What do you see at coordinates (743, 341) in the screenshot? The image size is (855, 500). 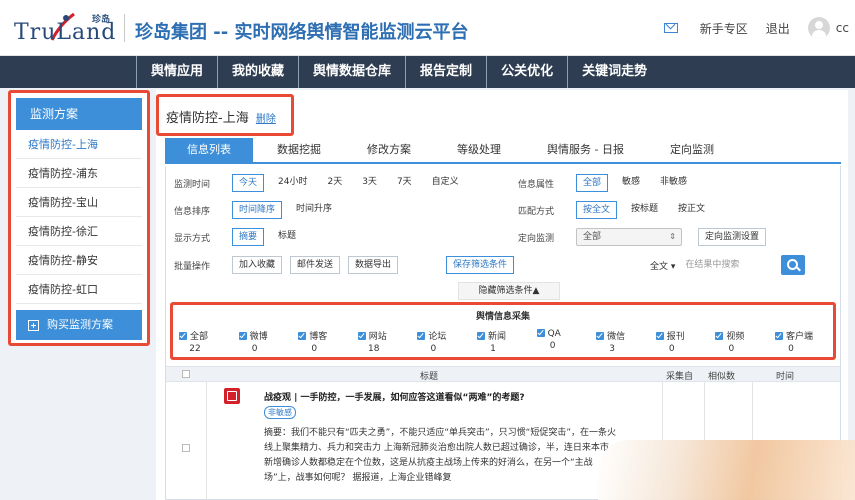 I see `source-video: 视频 0` at bounding box center [743, 341].